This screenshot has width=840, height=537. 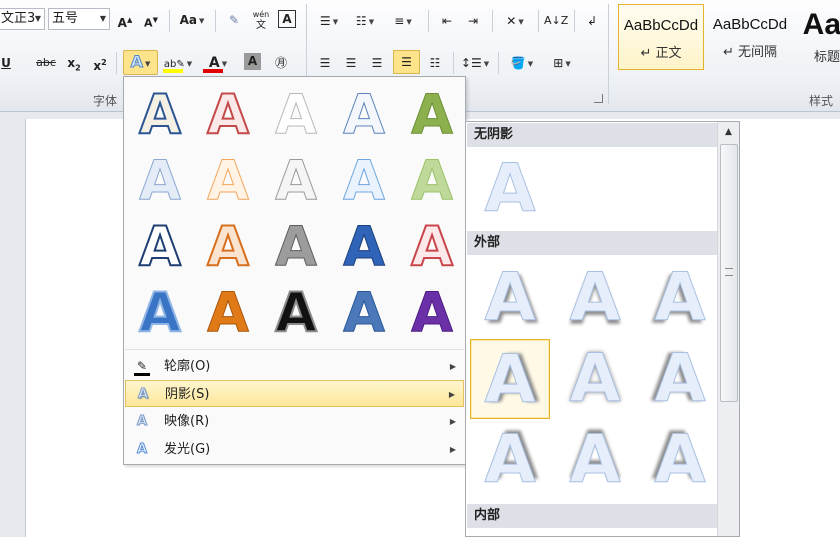 I want to click on section-header-outer: 外部, so click(x=592, y=243).